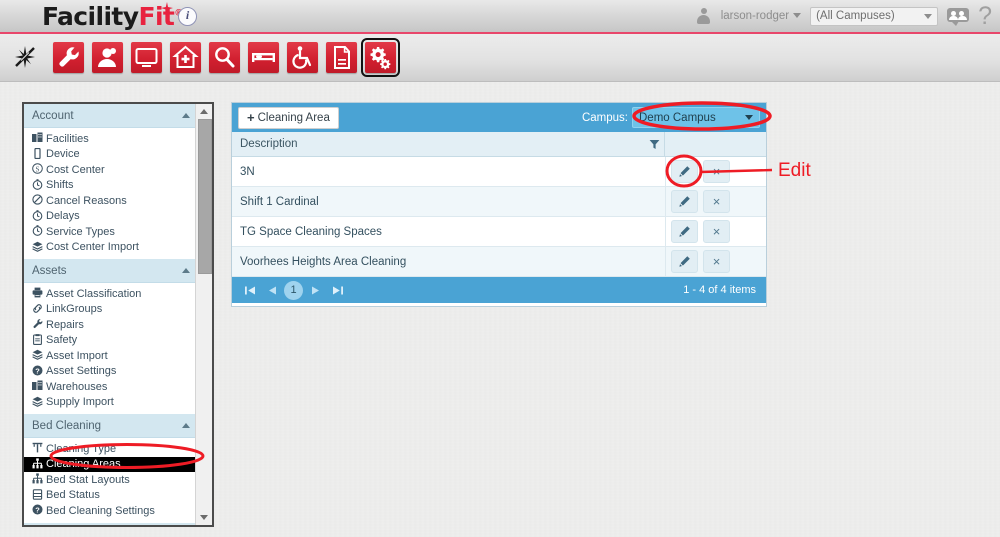  I want to click on sidebar-item-bed-stat-layouts: Bed Stat Layouts, so click(111, 480).